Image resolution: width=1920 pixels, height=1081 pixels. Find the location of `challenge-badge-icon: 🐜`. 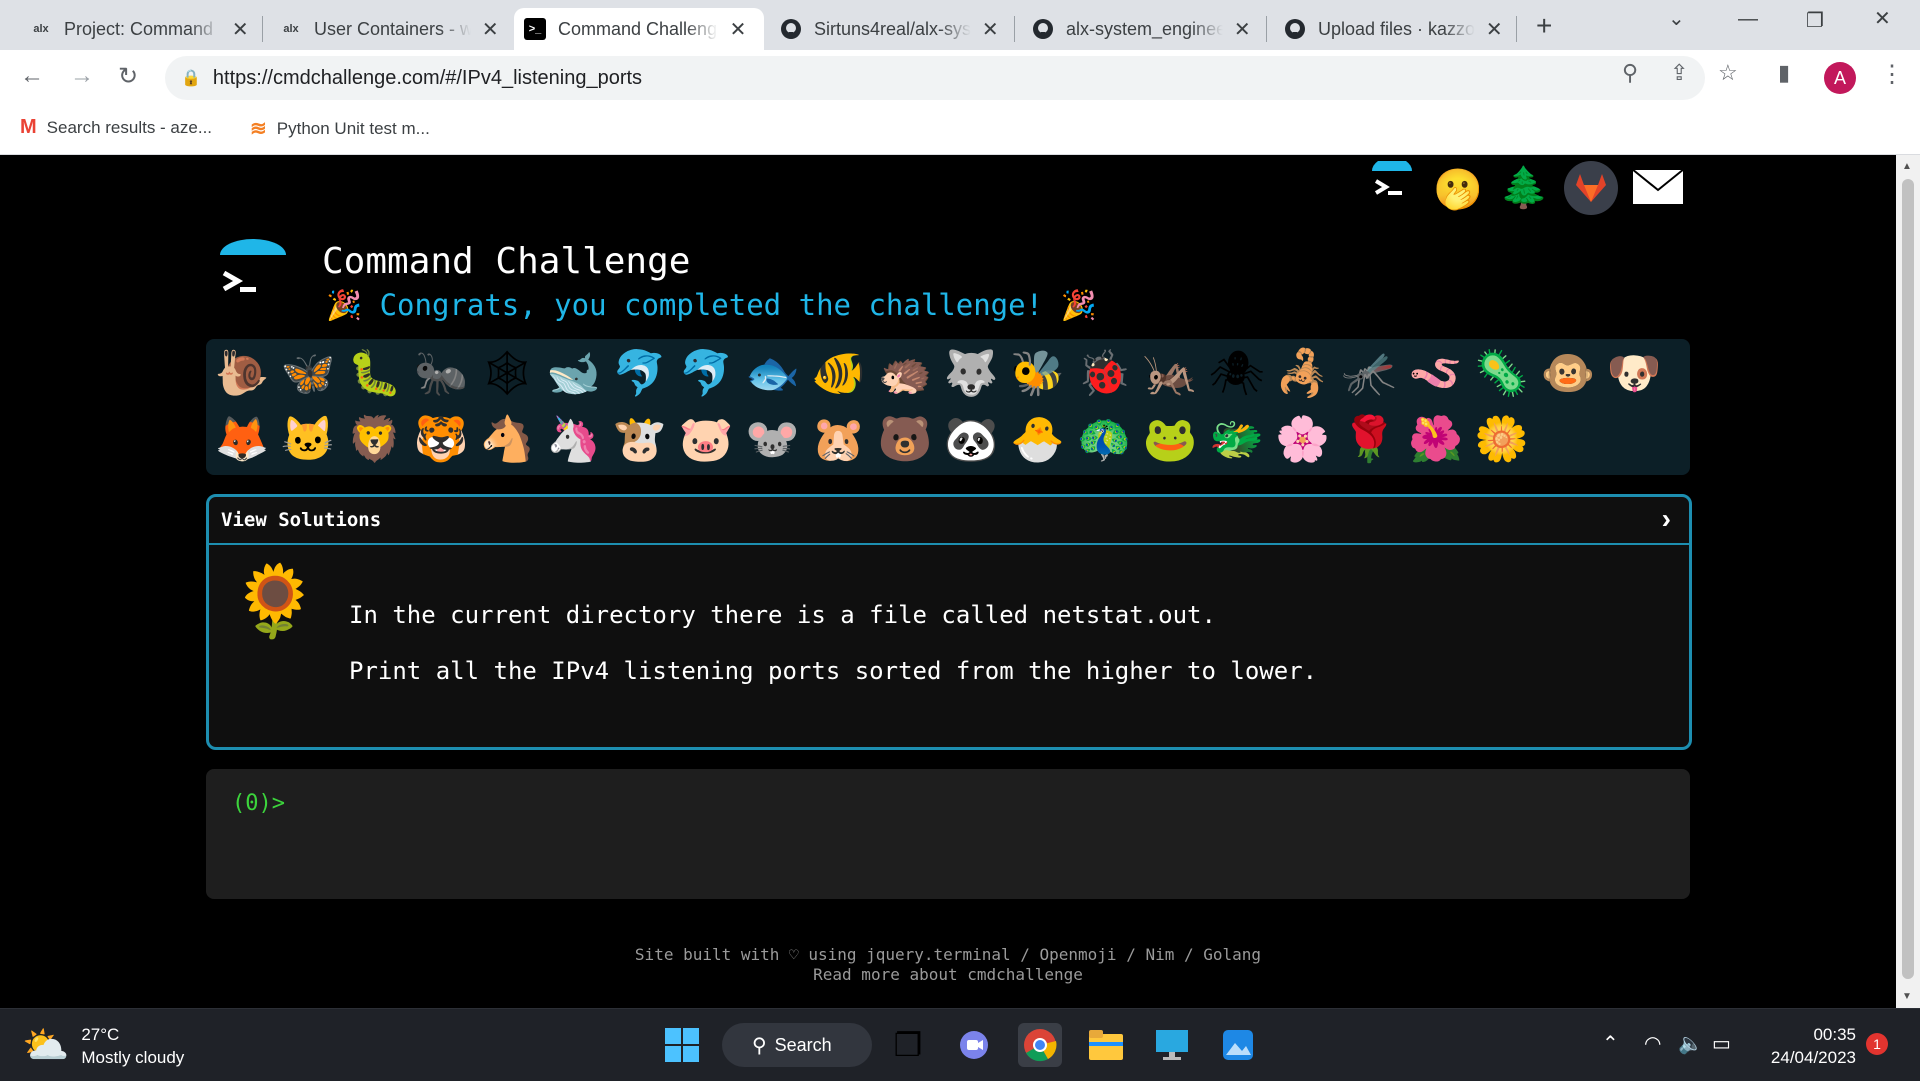

challenge-badge-icon: 🐜 is located at coordinates (441, 373).